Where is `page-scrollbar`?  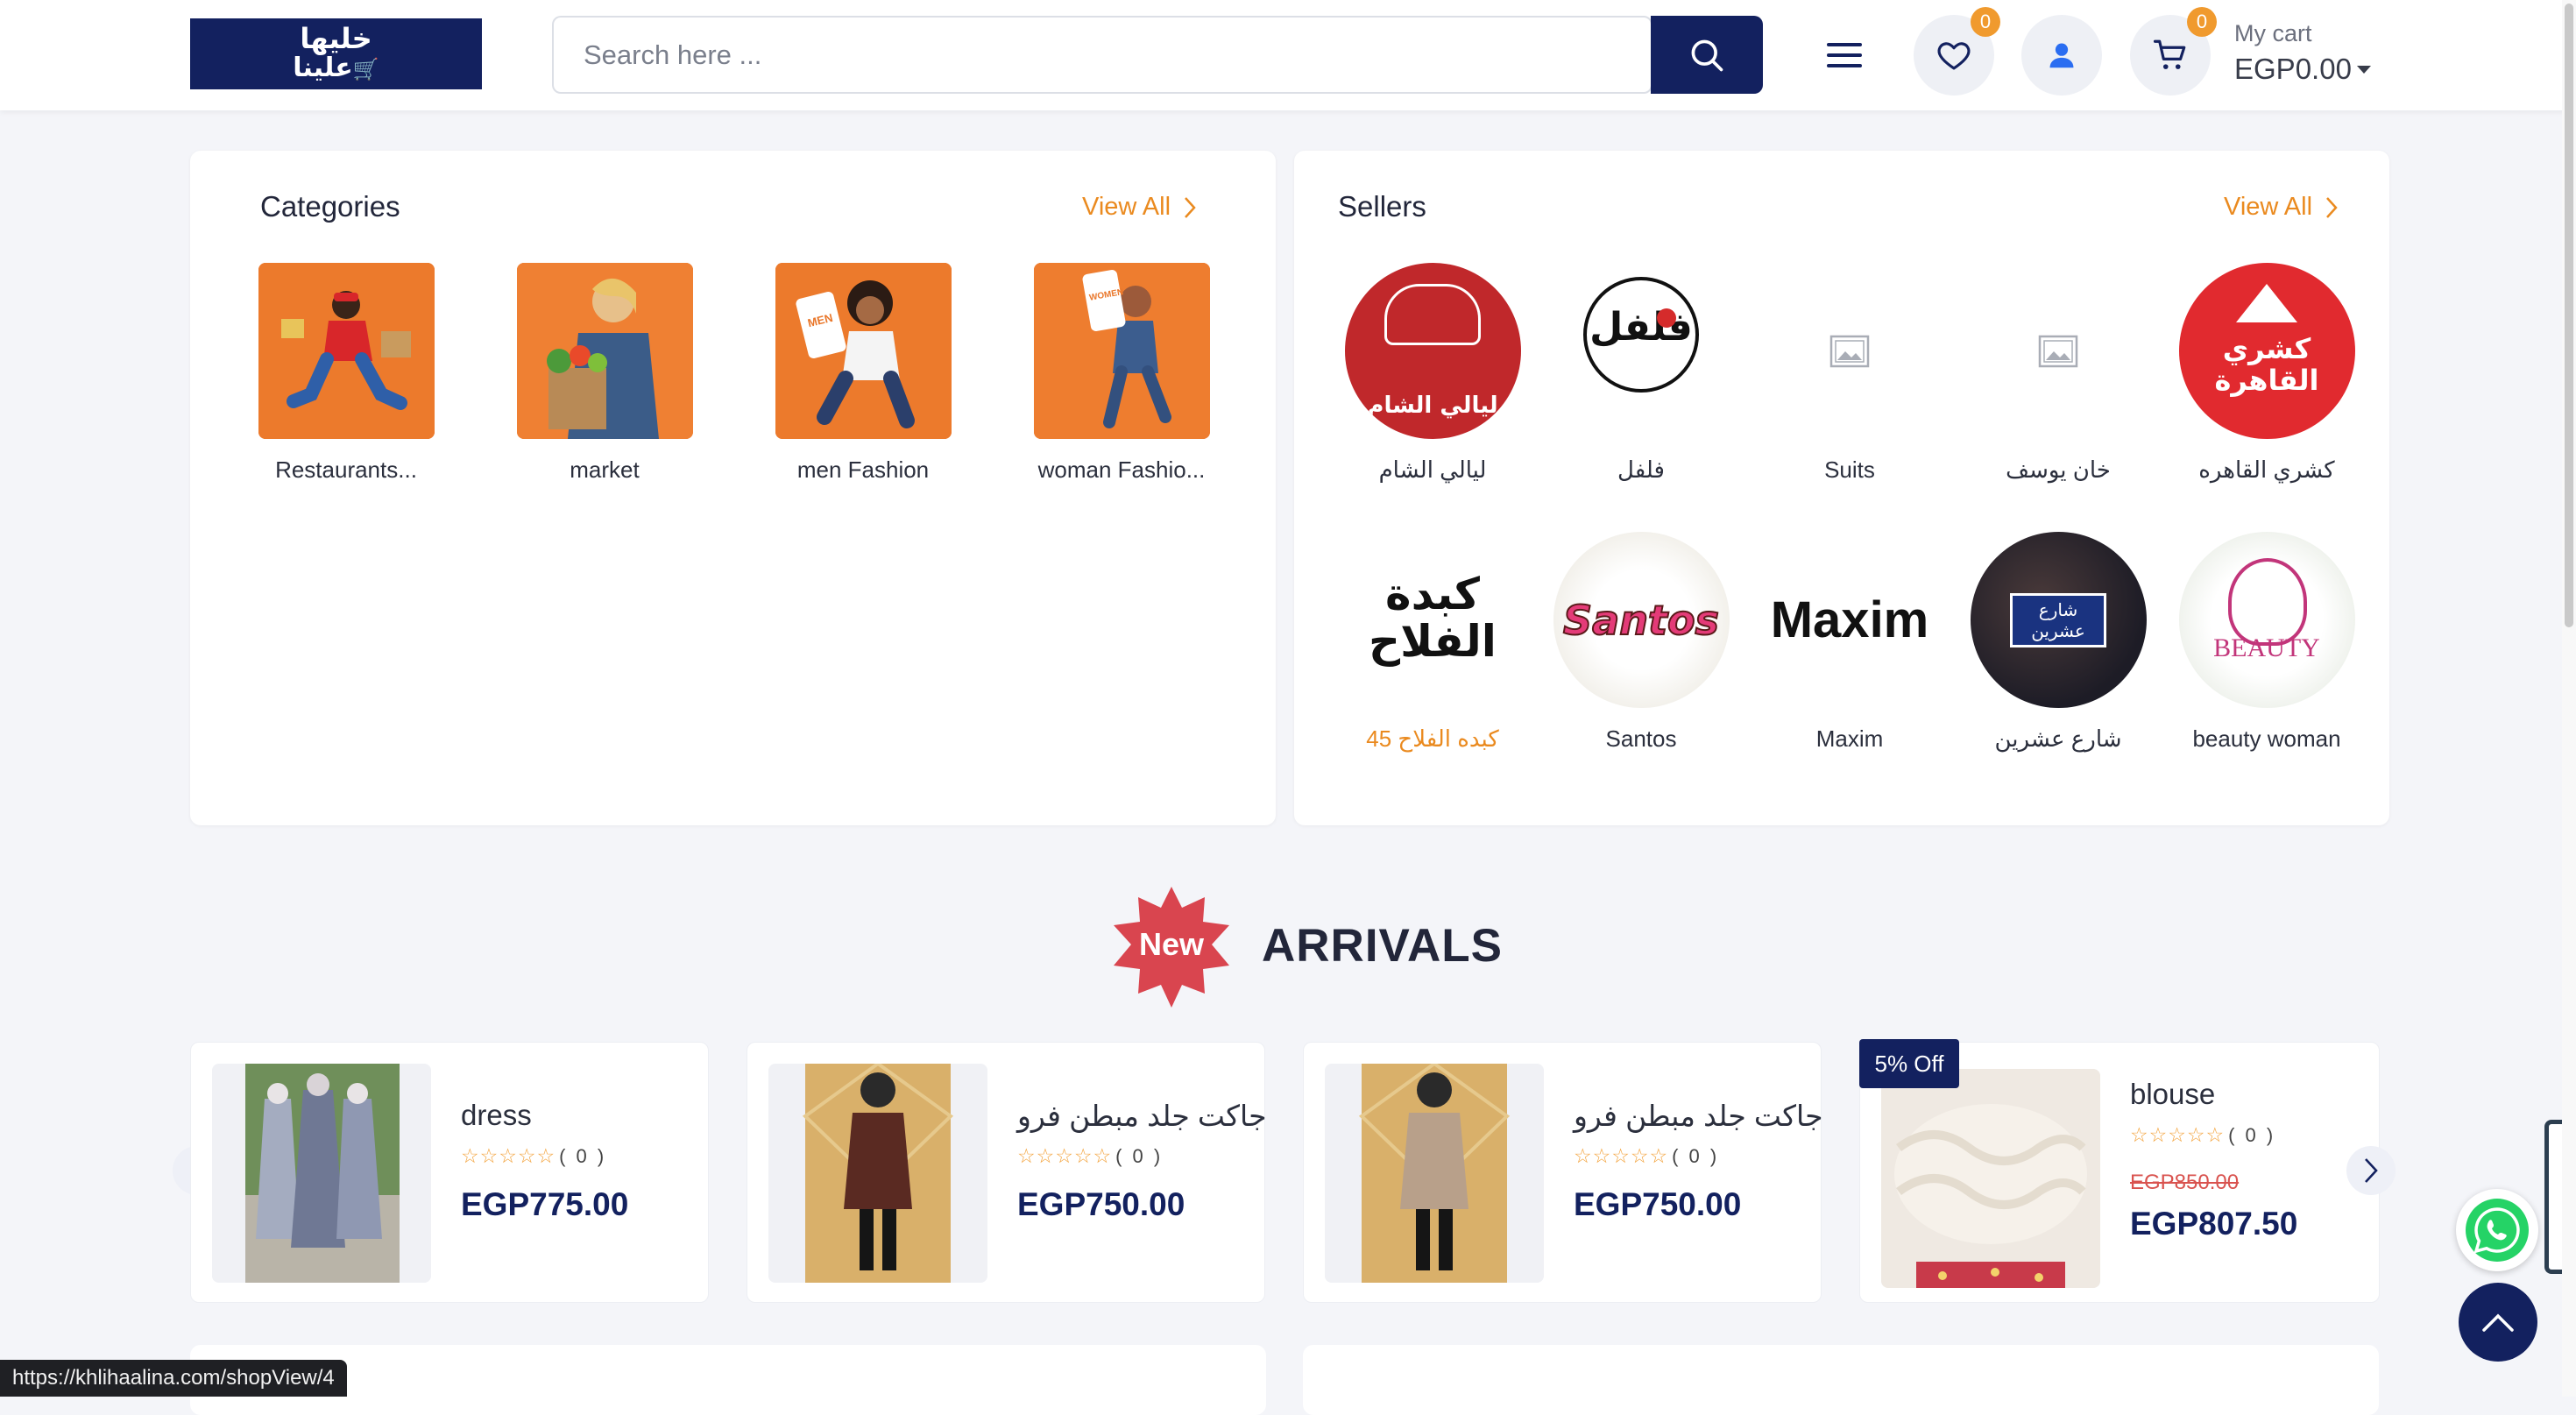
page-scrollbar is located at coordinates (2569, 698).